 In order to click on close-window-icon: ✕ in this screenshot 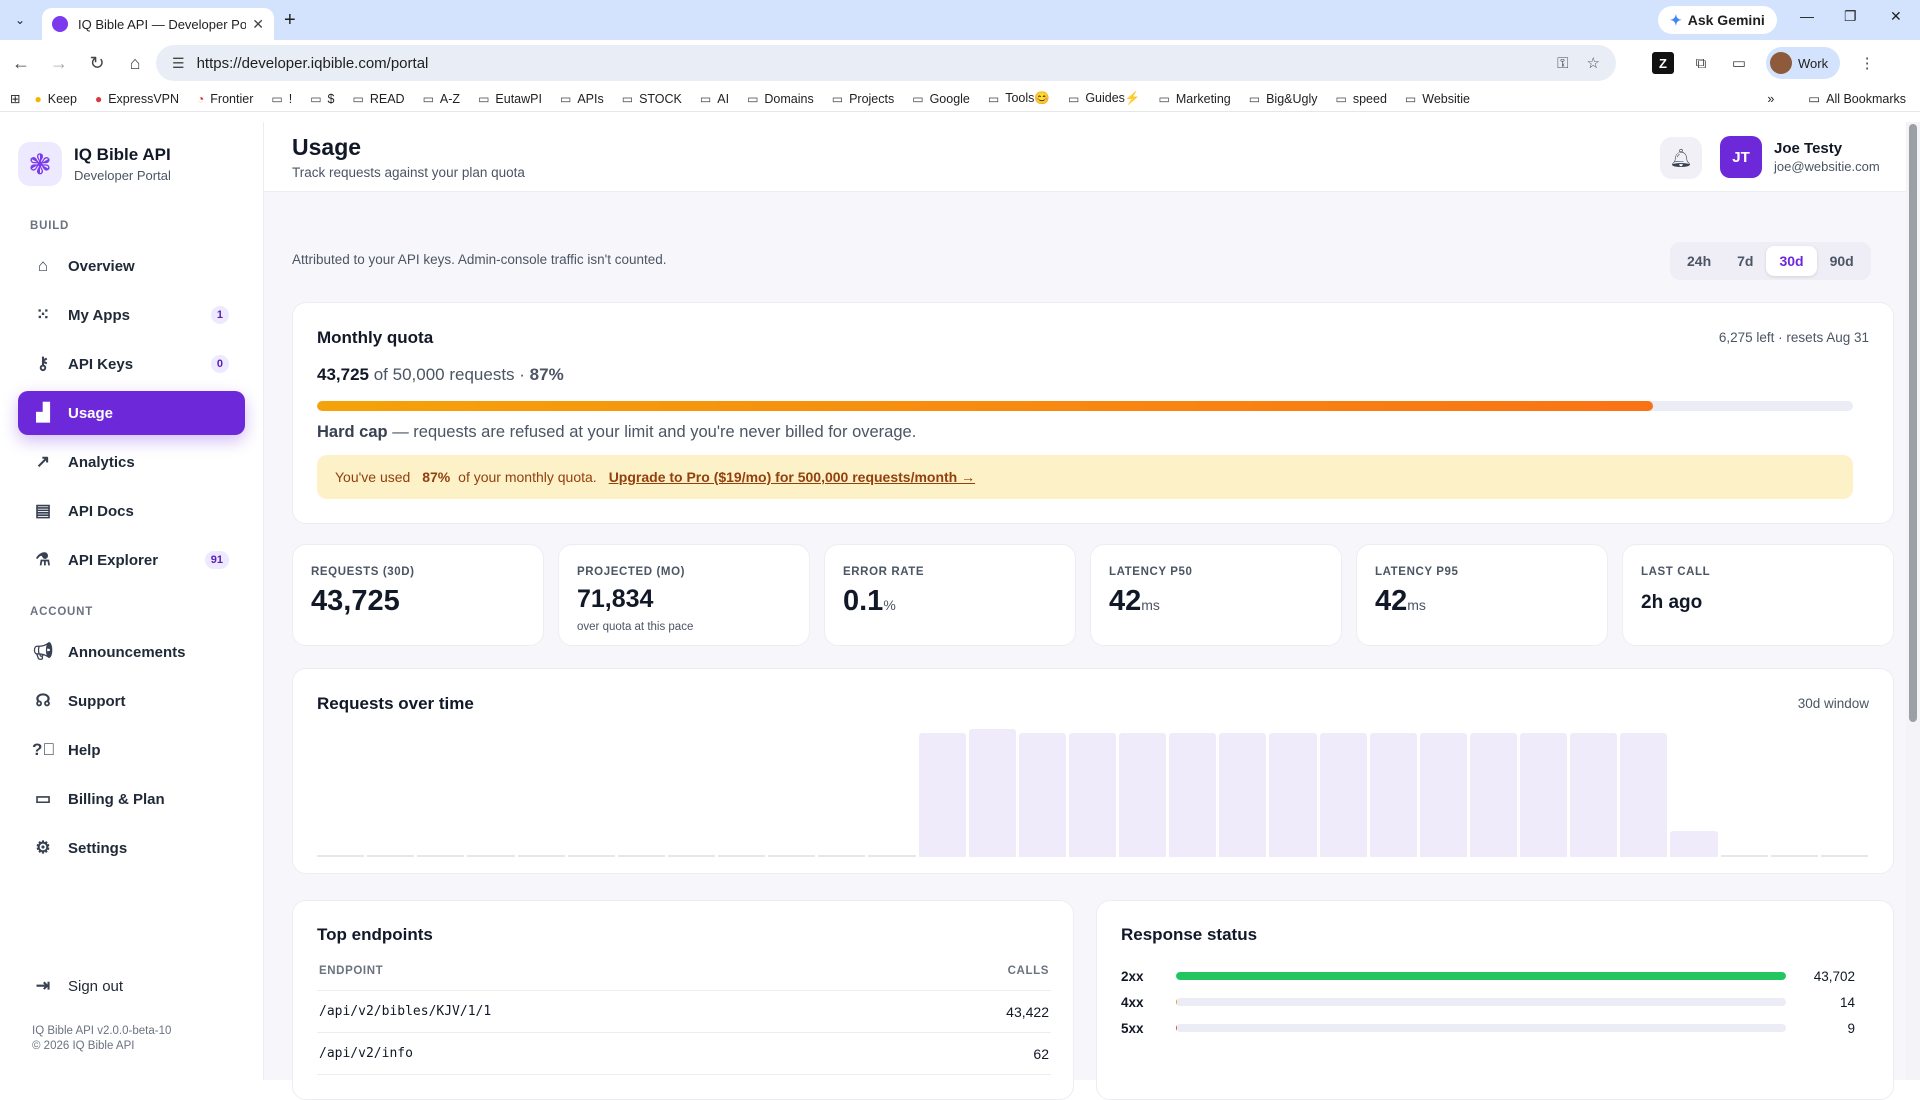, I will do `click(1896, 16)`.